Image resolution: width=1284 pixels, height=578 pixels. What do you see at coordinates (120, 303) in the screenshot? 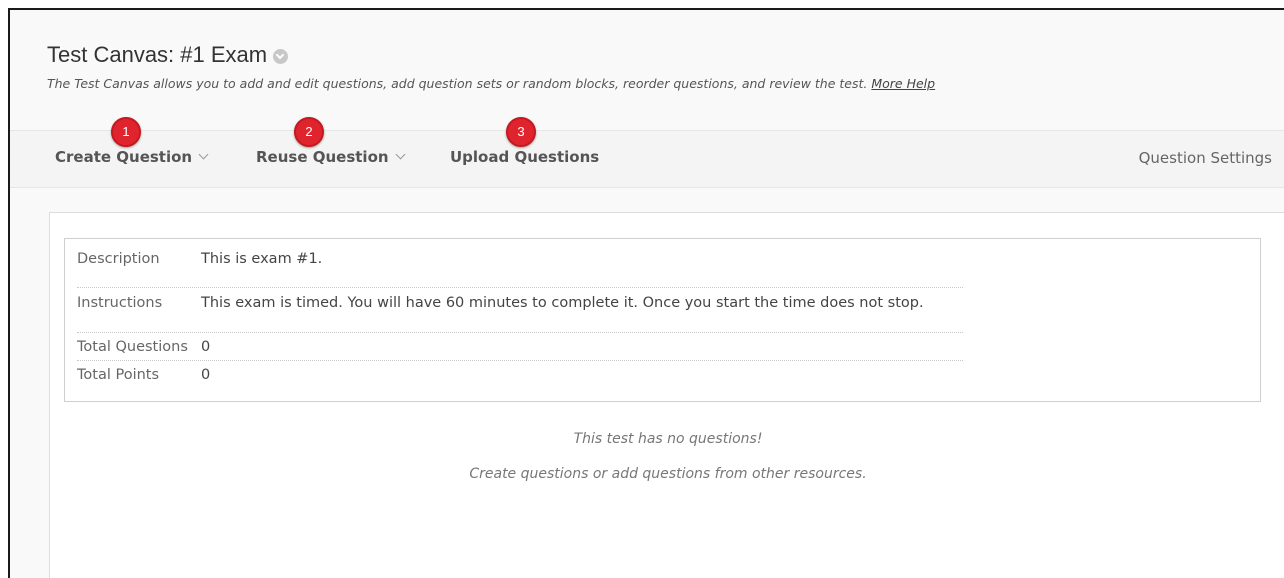
I see `info-label: Instructions` at bounding box center [120, 303].